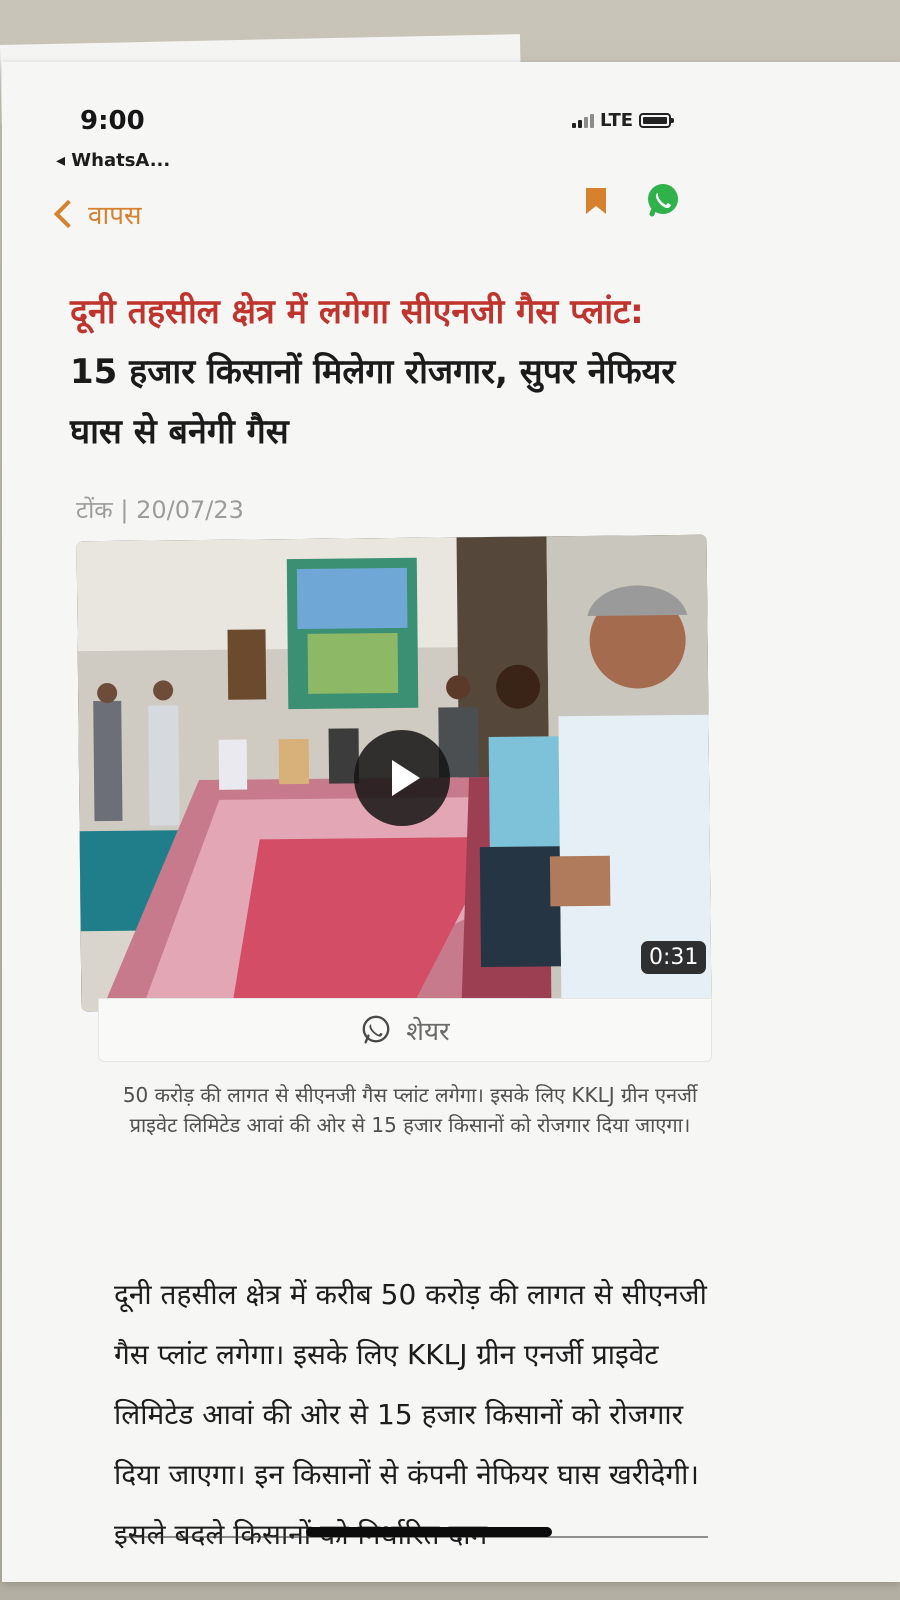  I want to click on battery-icon, so click(657, 120).